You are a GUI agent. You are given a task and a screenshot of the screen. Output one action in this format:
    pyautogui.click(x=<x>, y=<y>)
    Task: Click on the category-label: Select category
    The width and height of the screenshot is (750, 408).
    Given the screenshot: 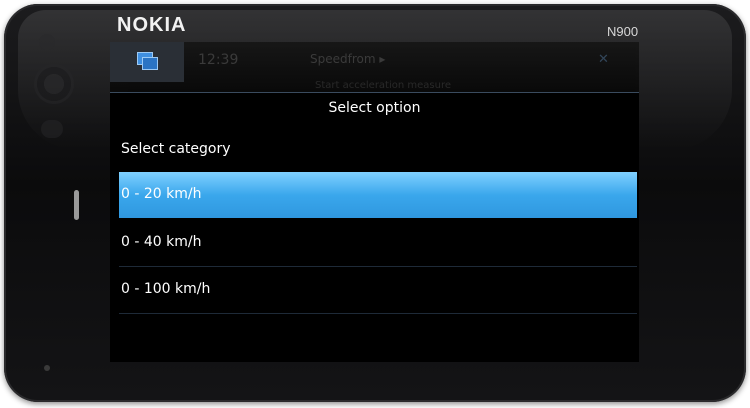 What is the action you would take?
    pyautogui.click(x=176, y=149)
    